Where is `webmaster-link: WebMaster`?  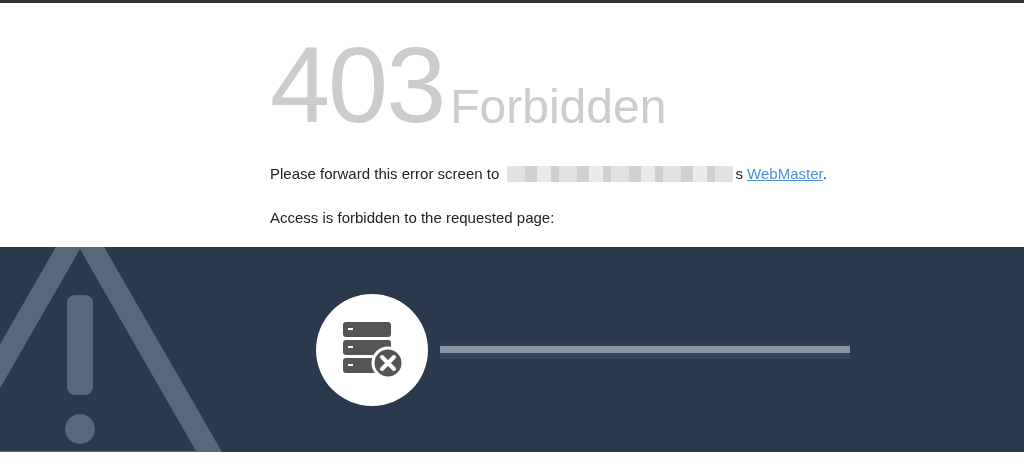
webmaster-link: WebMaster is located at coordinates (785, 173).